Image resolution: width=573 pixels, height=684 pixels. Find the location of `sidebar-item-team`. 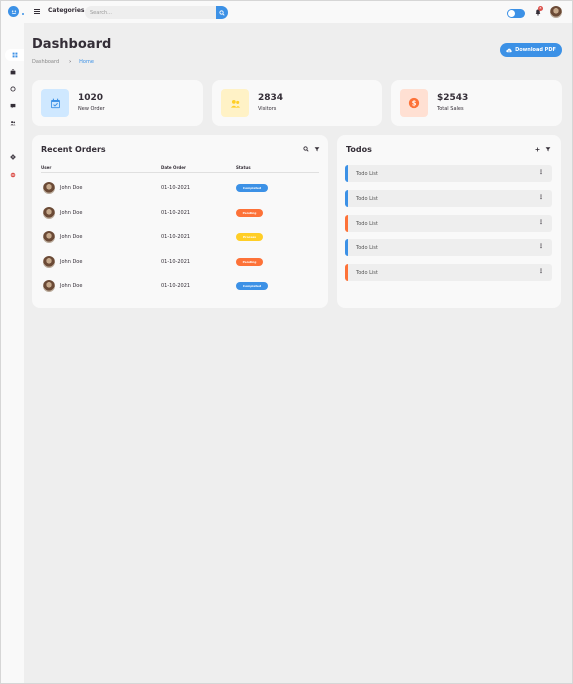

sidebar-item-team is located at coordinates (13, 123).